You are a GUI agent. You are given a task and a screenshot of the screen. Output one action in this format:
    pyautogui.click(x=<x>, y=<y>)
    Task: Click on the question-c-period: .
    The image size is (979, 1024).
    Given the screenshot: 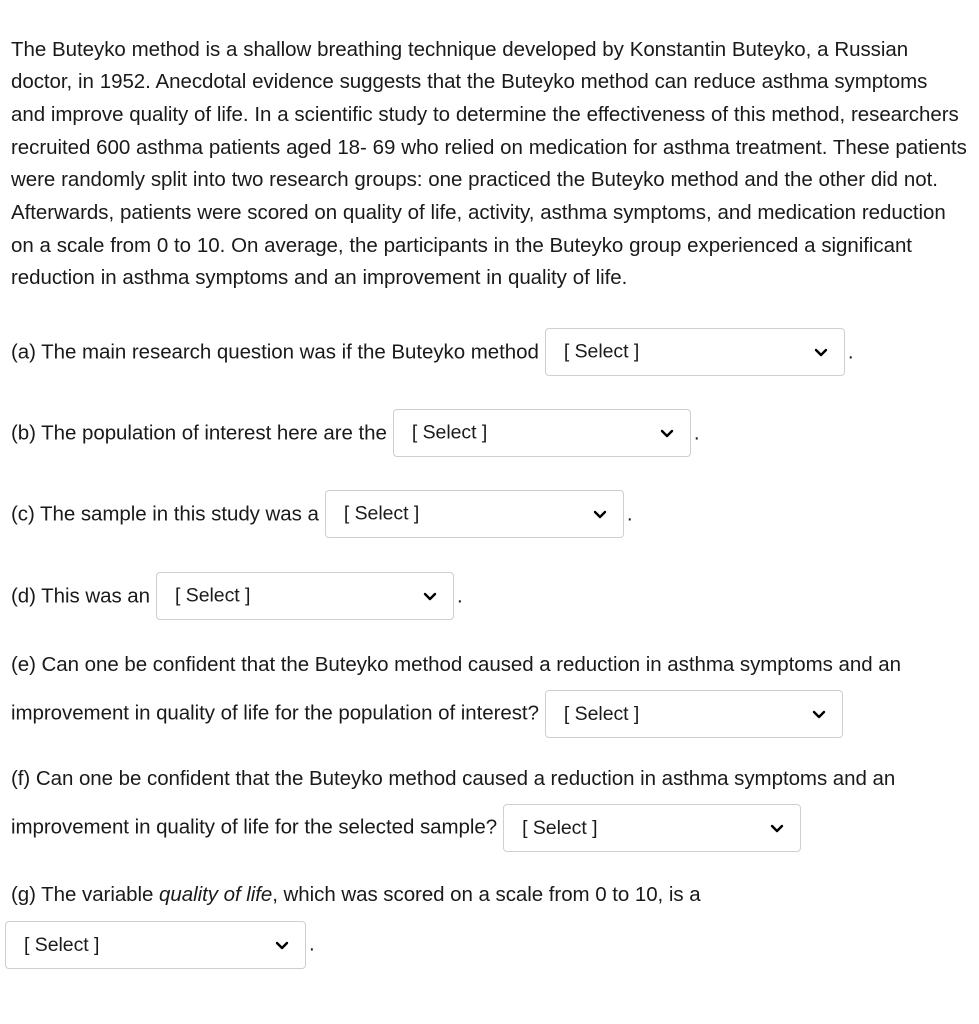 What is the action you would take?
    pyautogui.click(x=629, y=514)
    